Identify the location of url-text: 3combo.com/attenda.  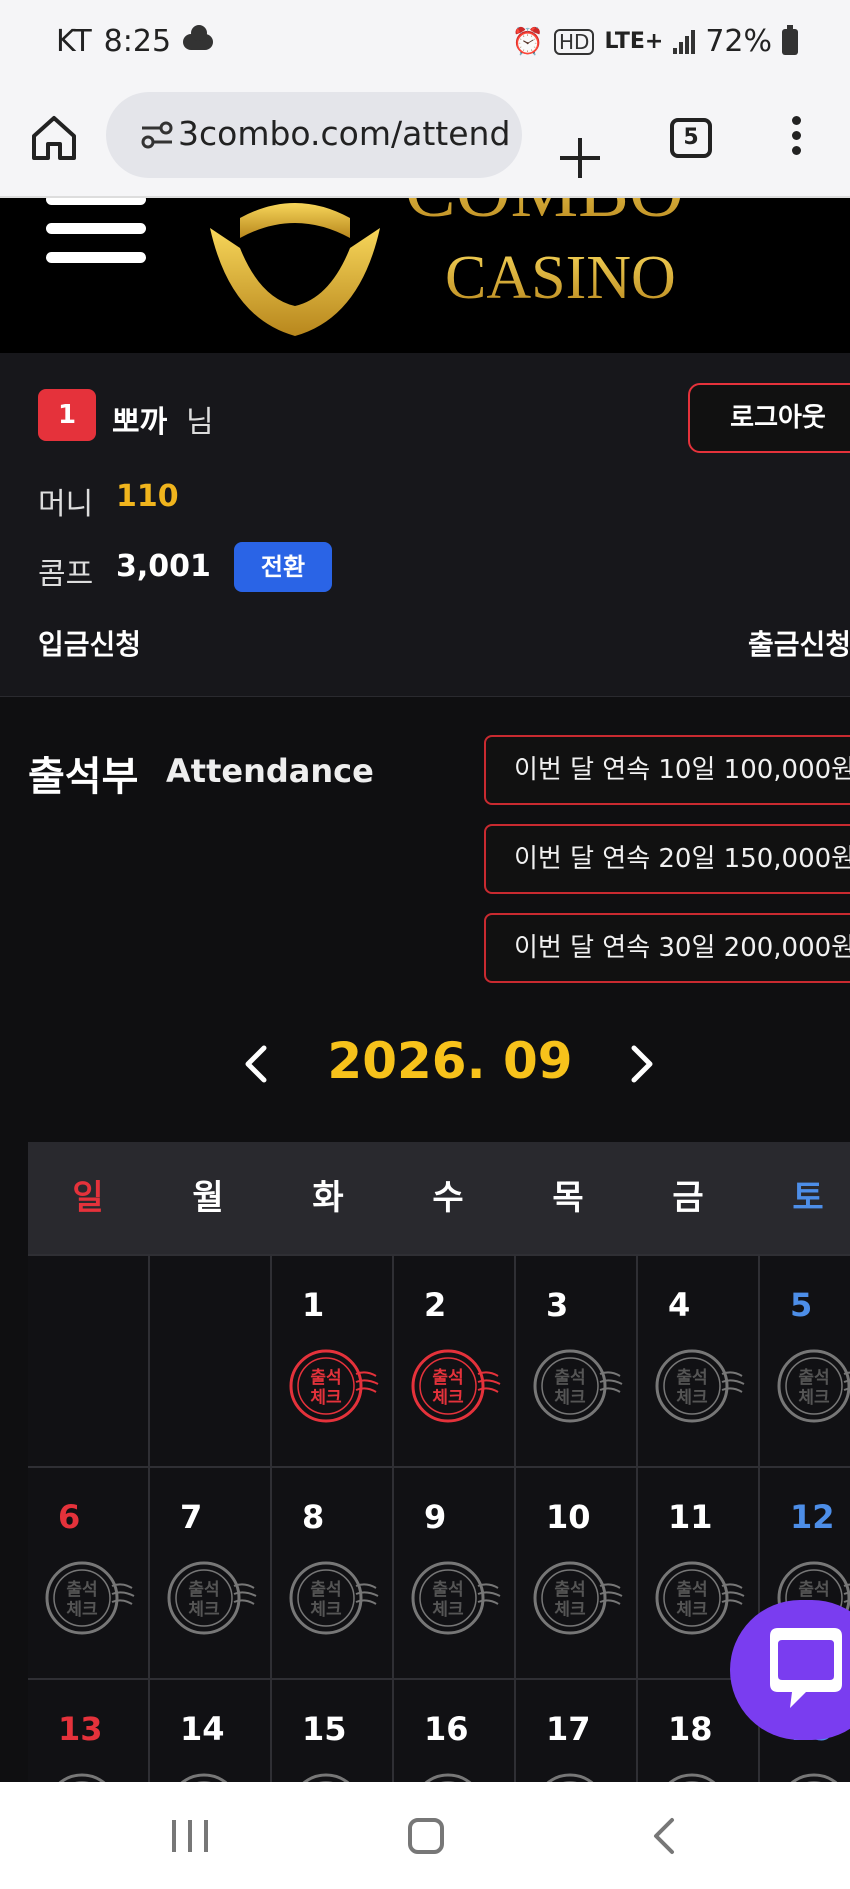
(343, 133).